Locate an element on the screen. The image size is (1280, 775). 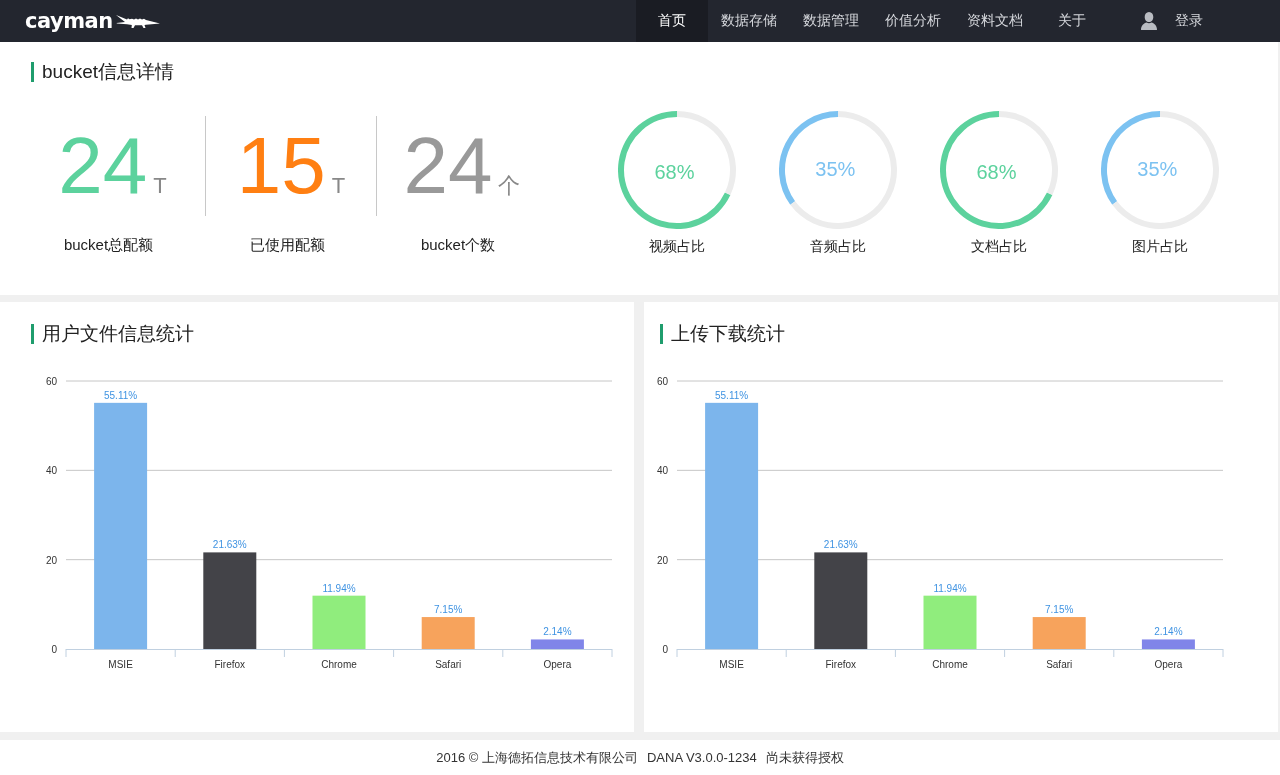
footer-text: 尚未获得授权 is located at coordinates (804, 757).